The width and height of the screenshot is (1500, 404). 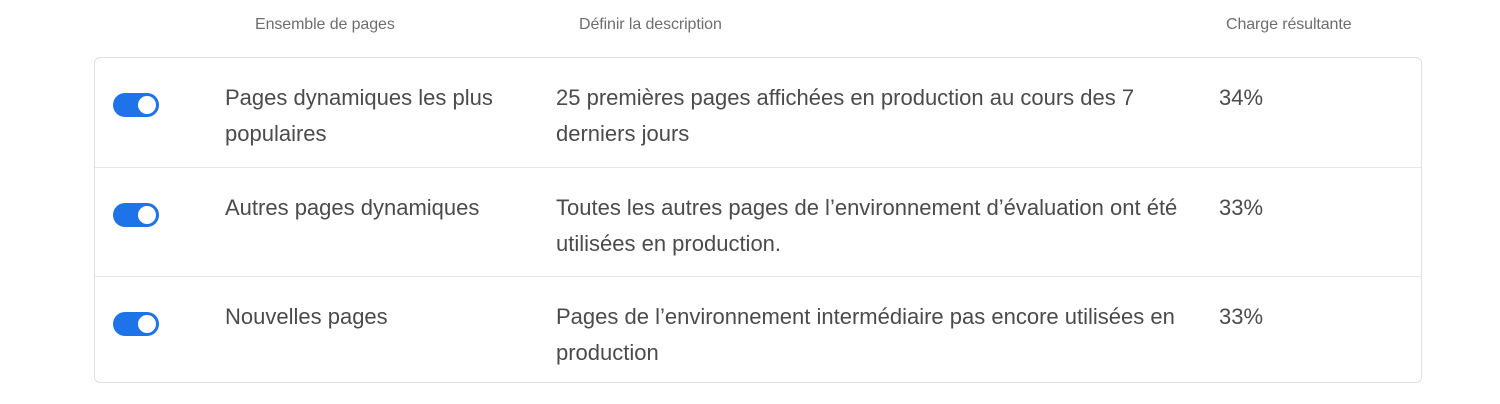 What do you see at coordinates (306, 316) in the screenshot?
I see `page-set-name: Nouvelles pages` at bounding box center [306, 316].